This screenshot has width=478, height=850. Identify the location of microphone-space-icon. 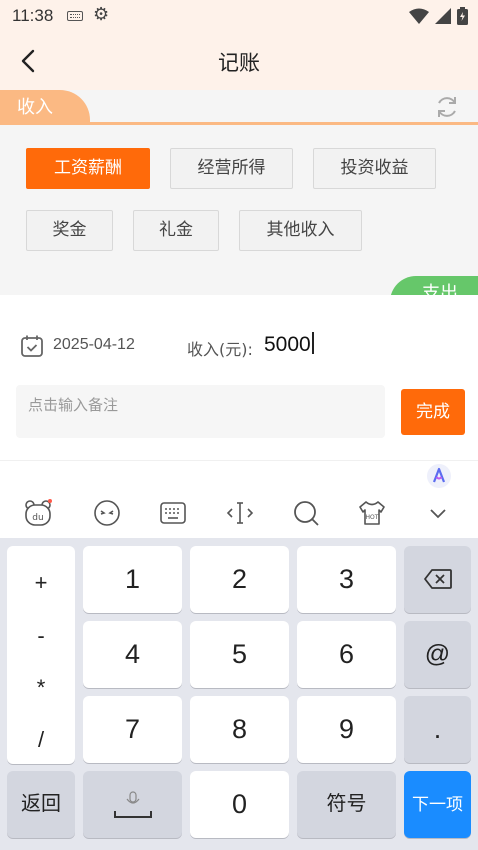
(132, 804).